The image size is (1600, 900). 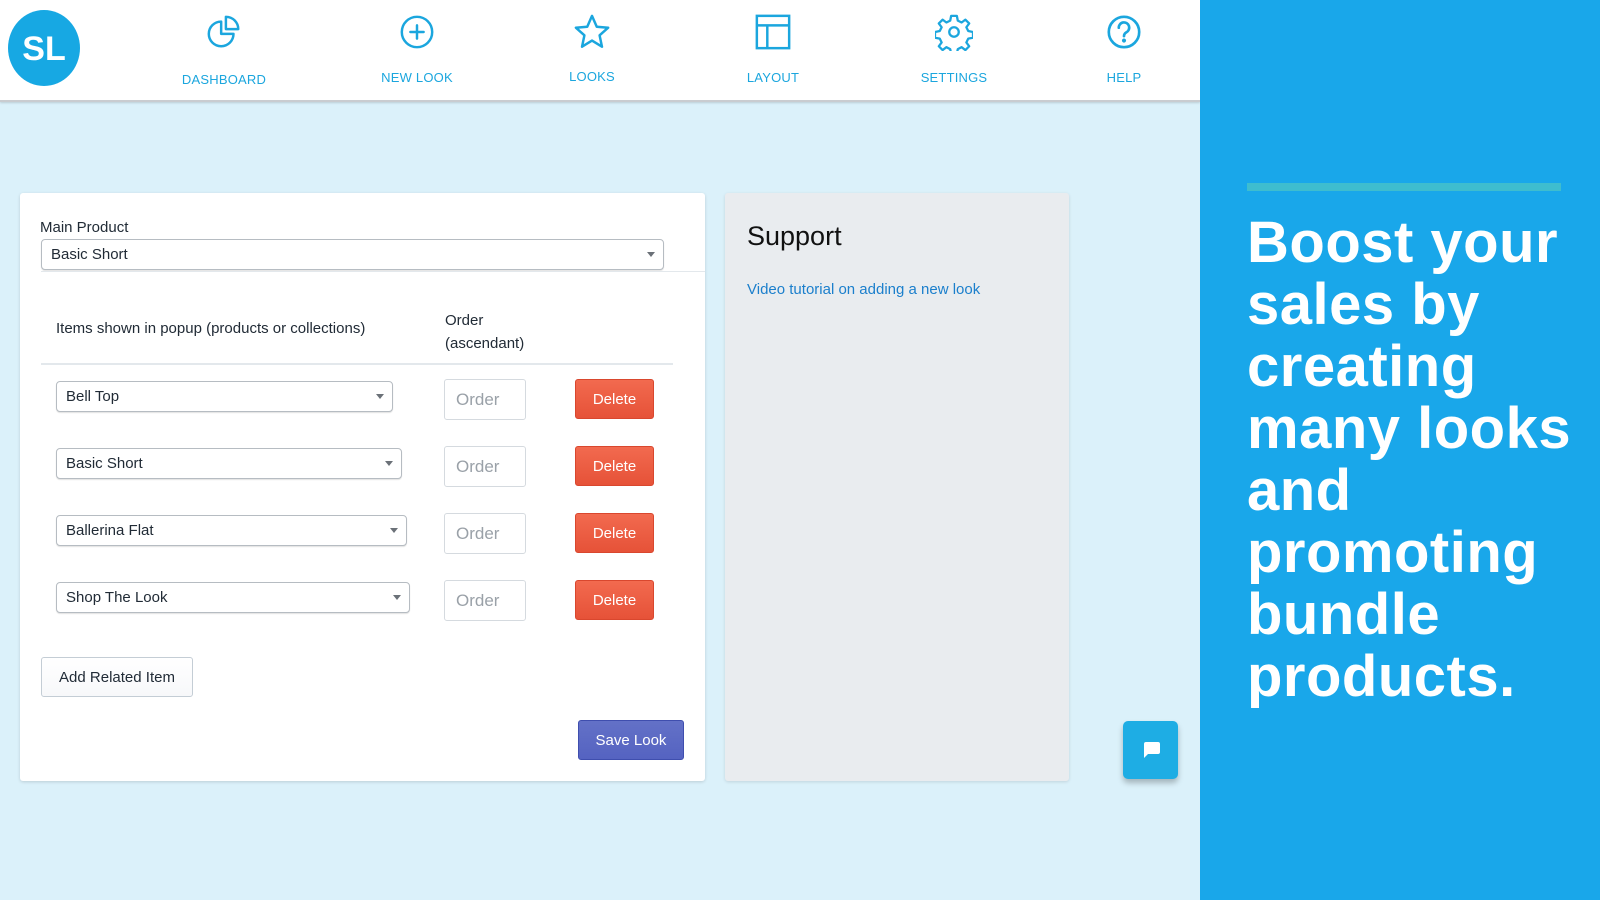 I want to click on save-look-button: Save Look, so click(x=631, y=740).